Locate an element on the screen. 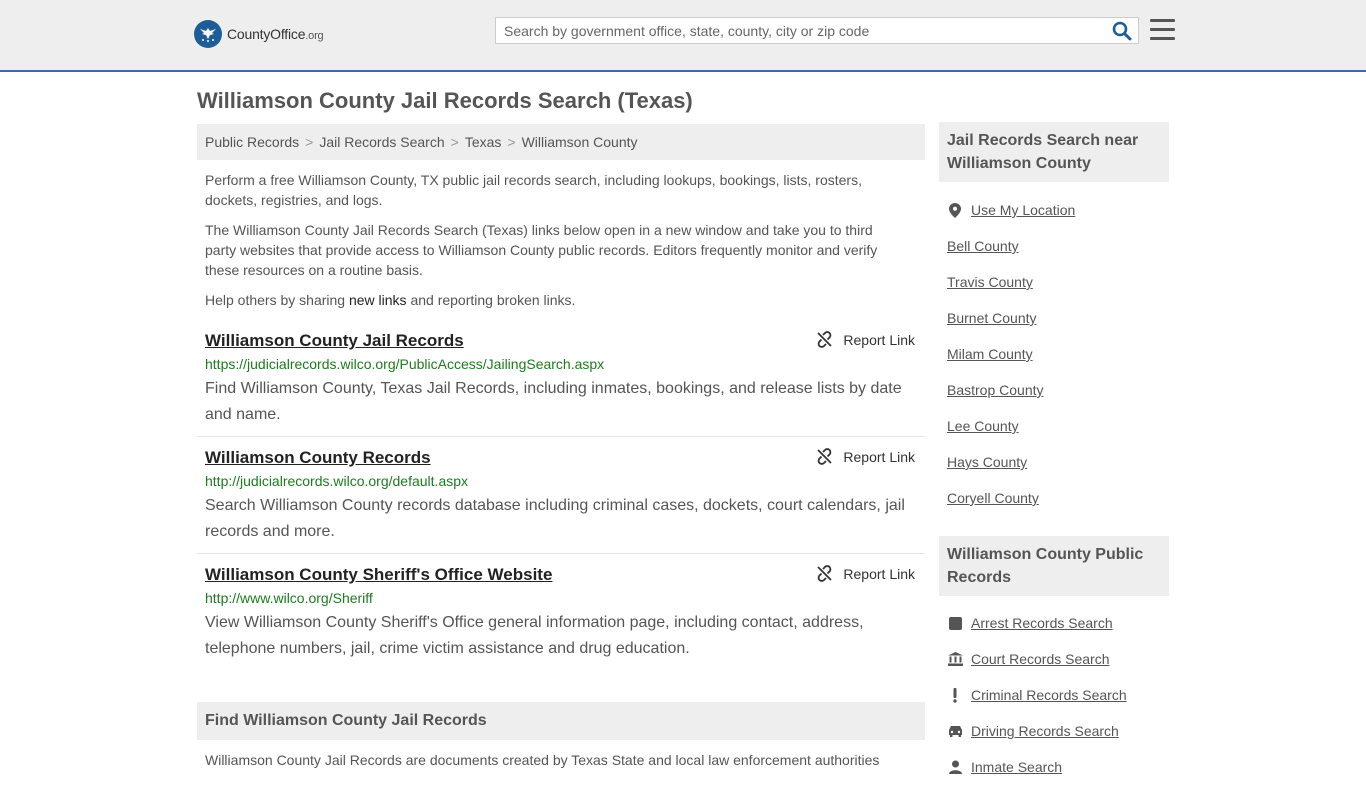 Image resolution: width=1366 pixels, height=795 pixels. list-item: Use My Location is located at coordinates (1011, 220).